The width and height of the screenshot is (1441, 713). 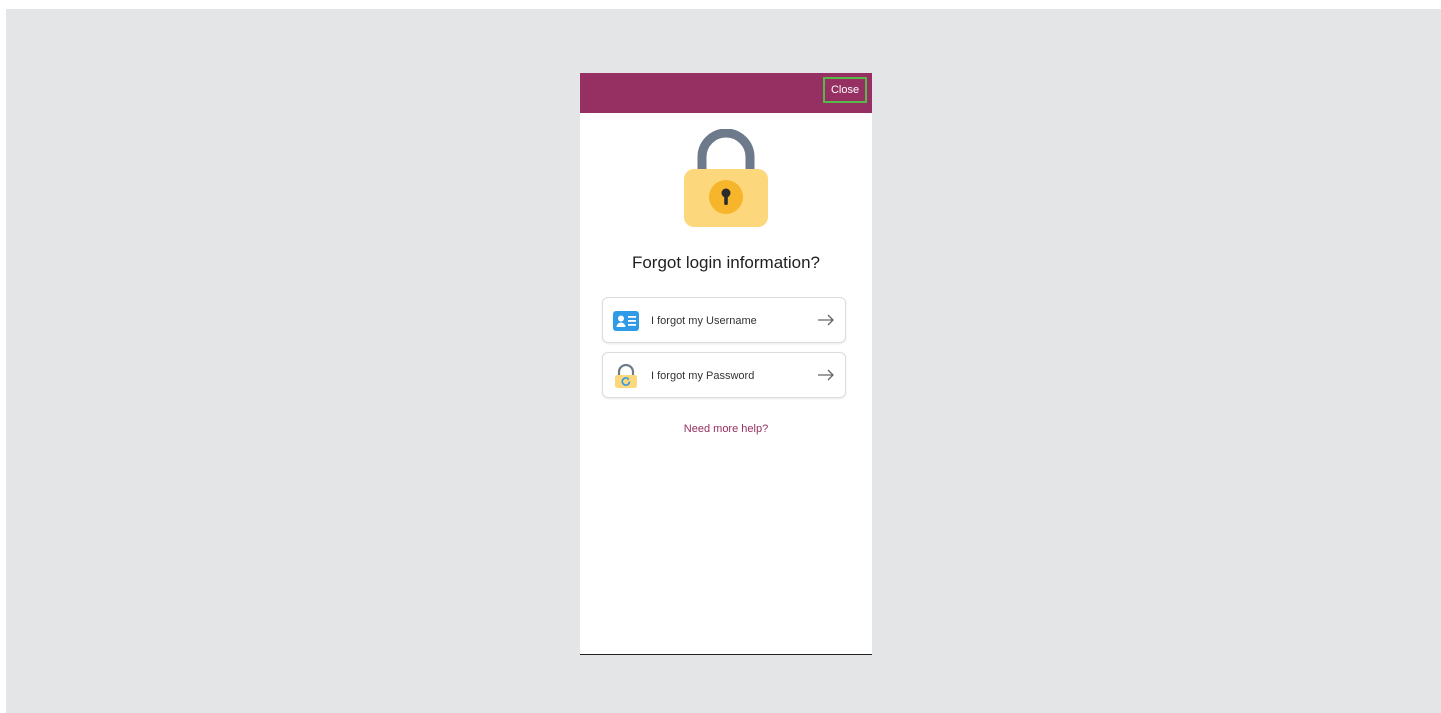 I want to click on forgot-username-option: I forgot my Username, so click(x=724, y=320).